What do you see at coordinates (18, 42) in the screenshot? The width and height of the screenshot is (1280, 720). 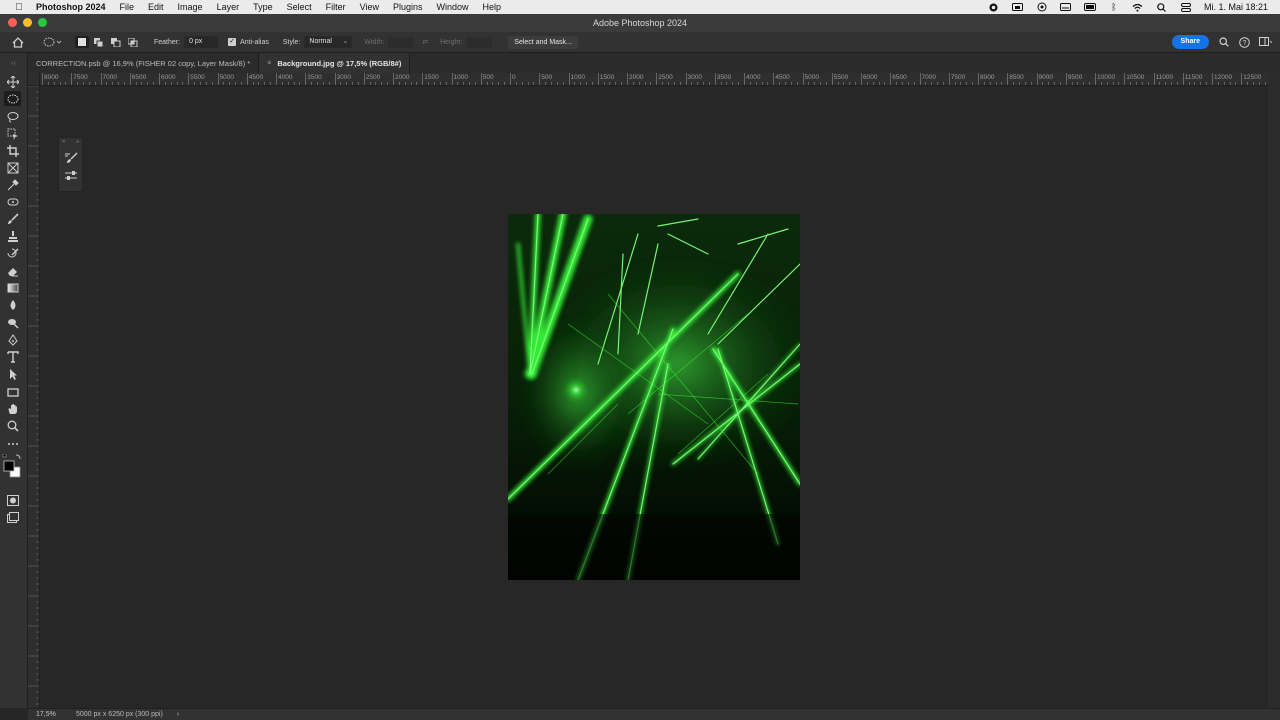 I see `home-icon` at bounding box center [18, 42].